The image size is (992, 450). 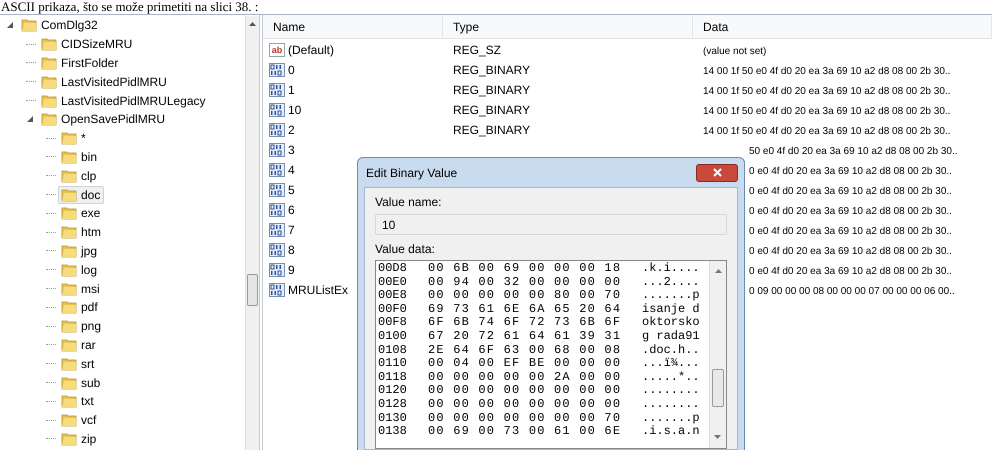 What do you see at coordinates (80, 269) in the screenshot?
I see `tree-item: log` at bounding box center [80, 269].